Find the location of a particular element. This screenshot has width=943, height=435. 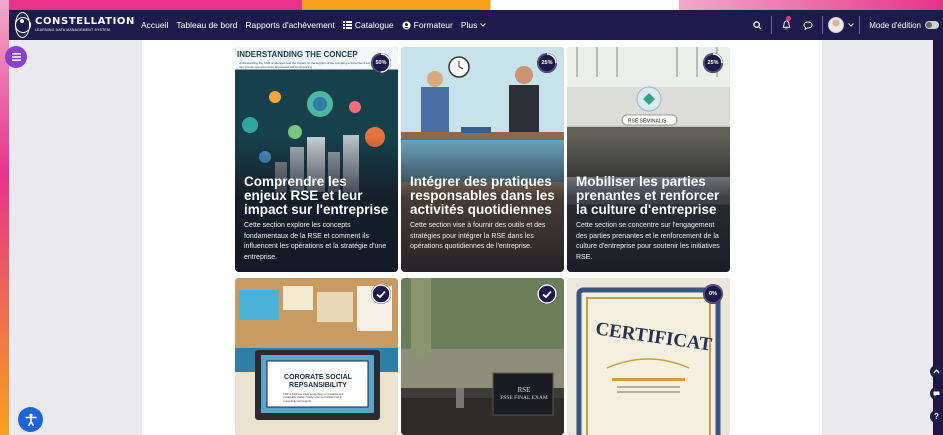

nav-formateur: Formateur is located at coordinates (427, 25).